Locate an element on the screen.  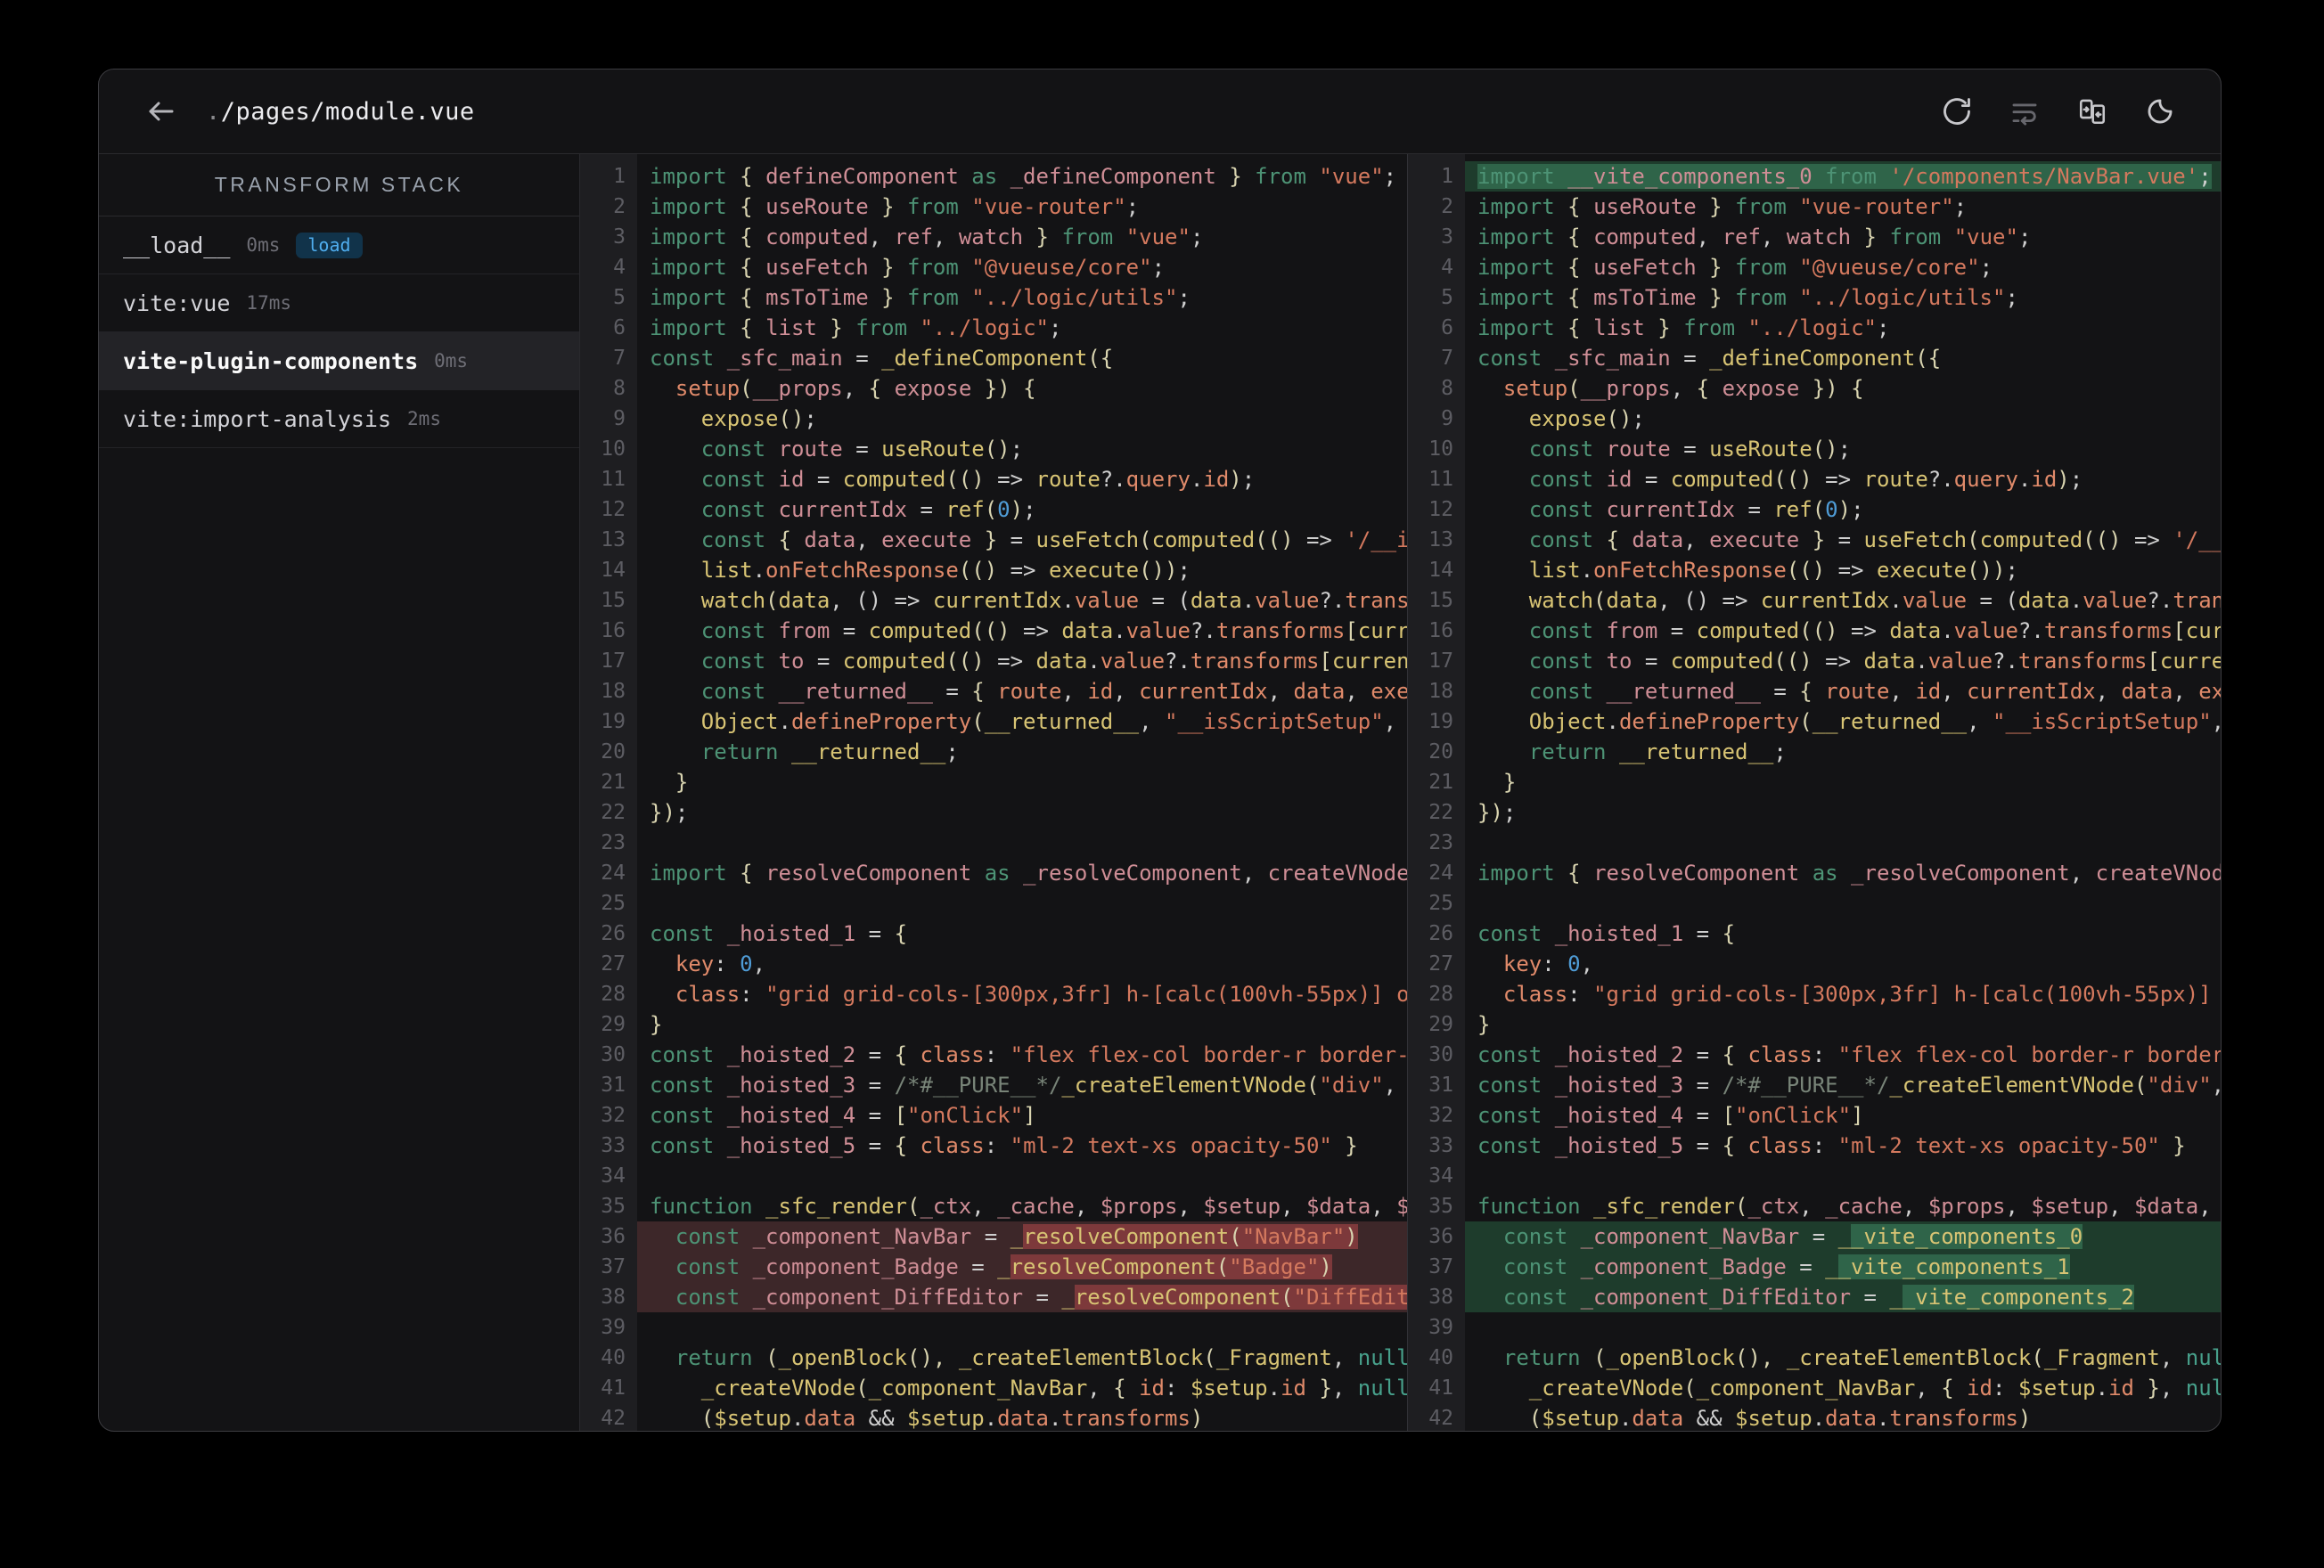
sidebar-item--load-: __load__ 0ms load is located at coordinates (339, 245).